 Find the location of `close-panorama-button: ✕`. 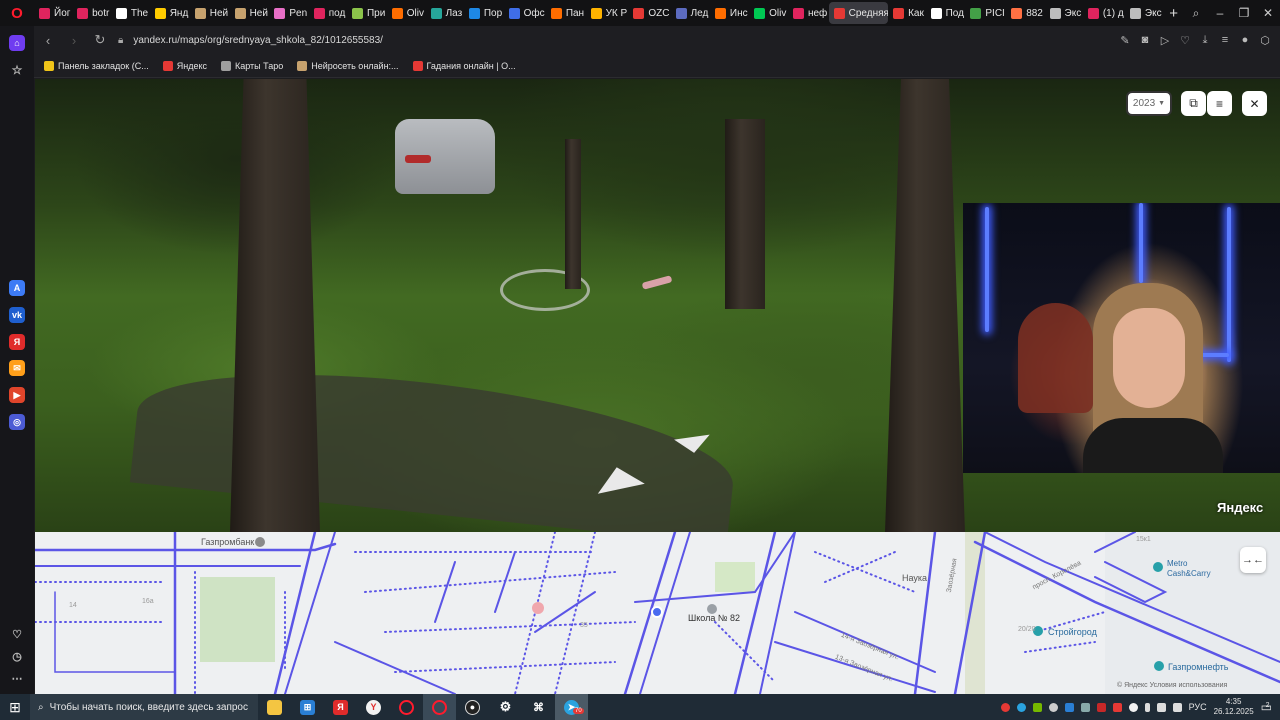

close-panorama-button: ✕ is located at coordinates (1254, 103).